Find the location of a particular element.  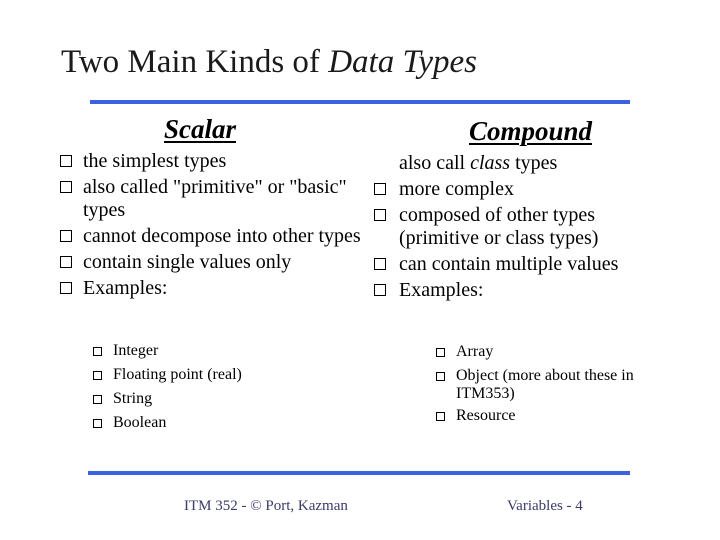

bullet-text: also called "primitive" or "basic" types is located at coordinates (215, 198).